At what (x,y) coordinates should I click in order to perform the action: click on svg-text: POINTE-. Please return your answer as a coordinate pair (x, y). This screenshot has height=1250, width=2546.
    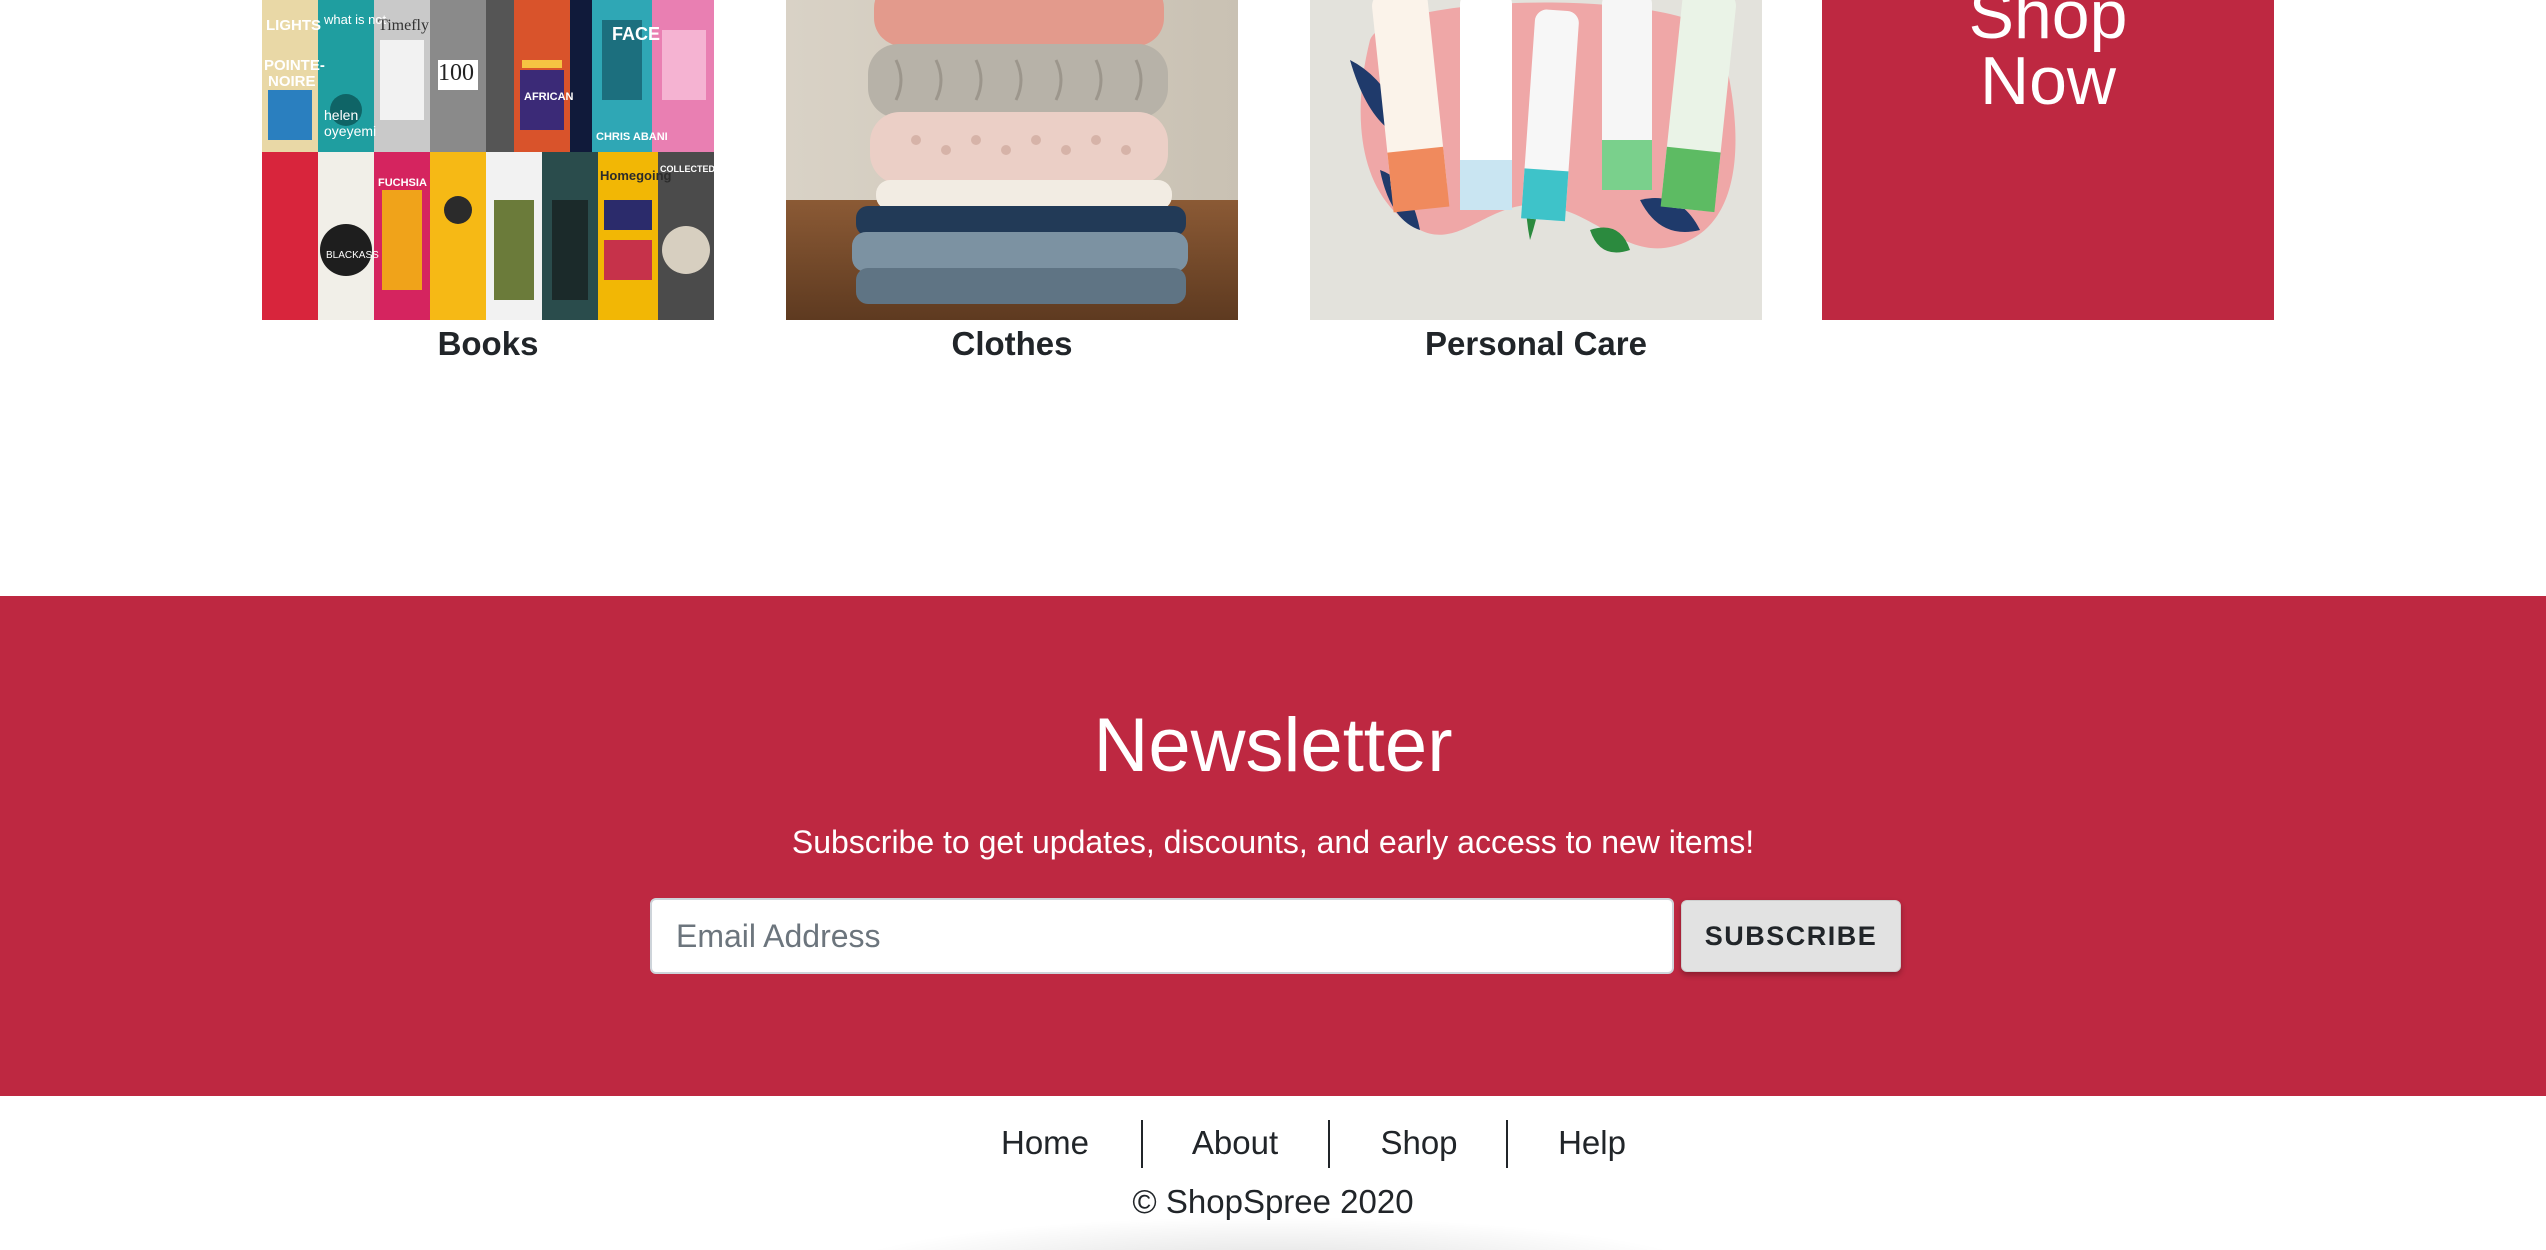
    Looking at the image, I should click on (294, 65).